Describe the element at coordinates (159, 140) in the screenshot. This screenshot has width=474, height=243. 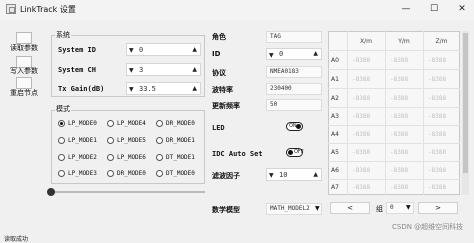
I see `mode-radio-dr1` at that location.